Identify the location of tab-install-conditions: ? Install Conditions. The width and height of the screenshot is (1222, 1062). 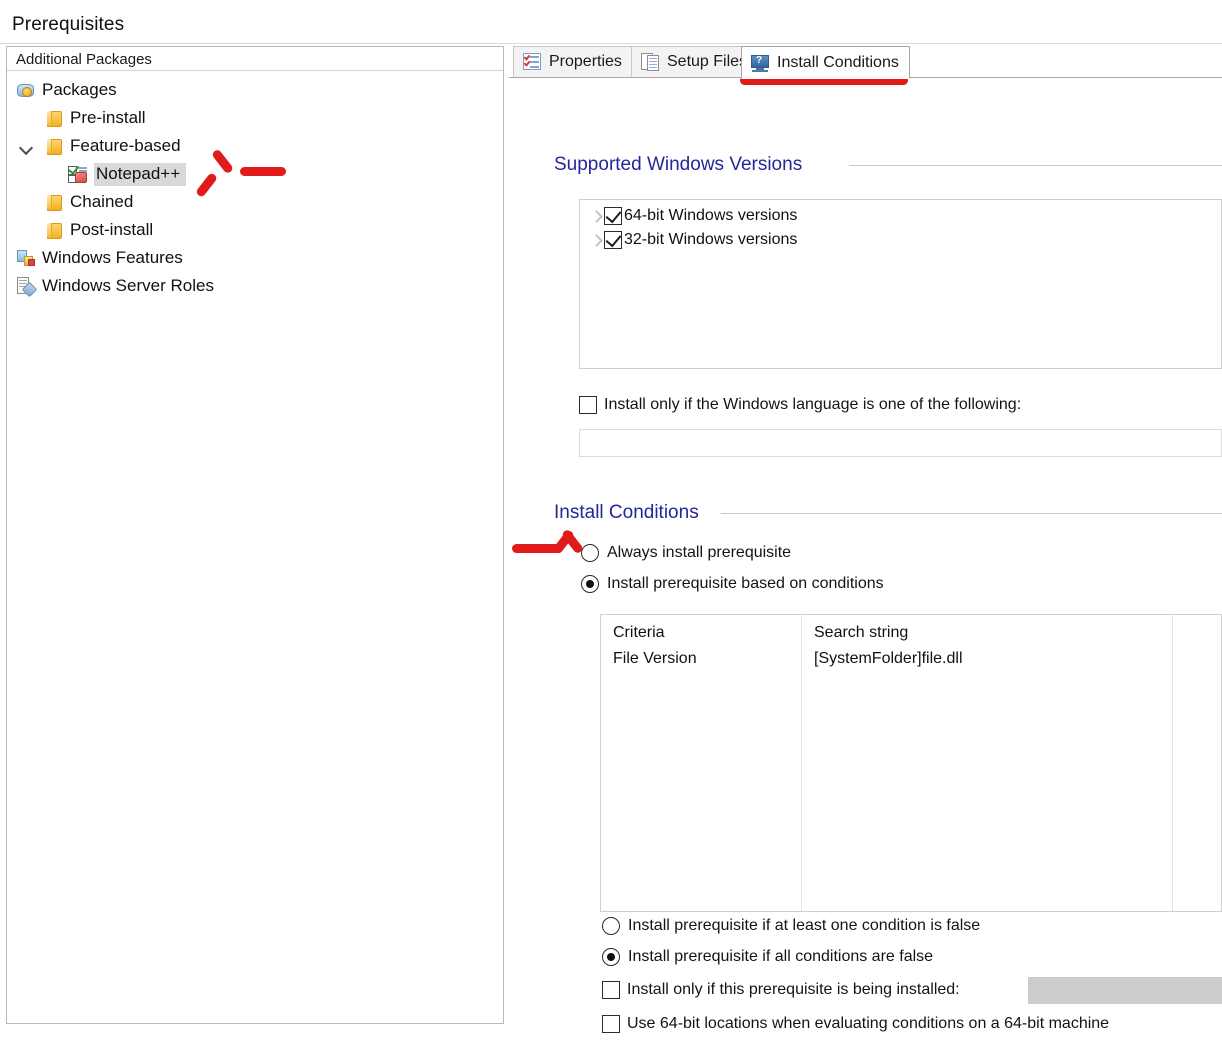
(825, 62).